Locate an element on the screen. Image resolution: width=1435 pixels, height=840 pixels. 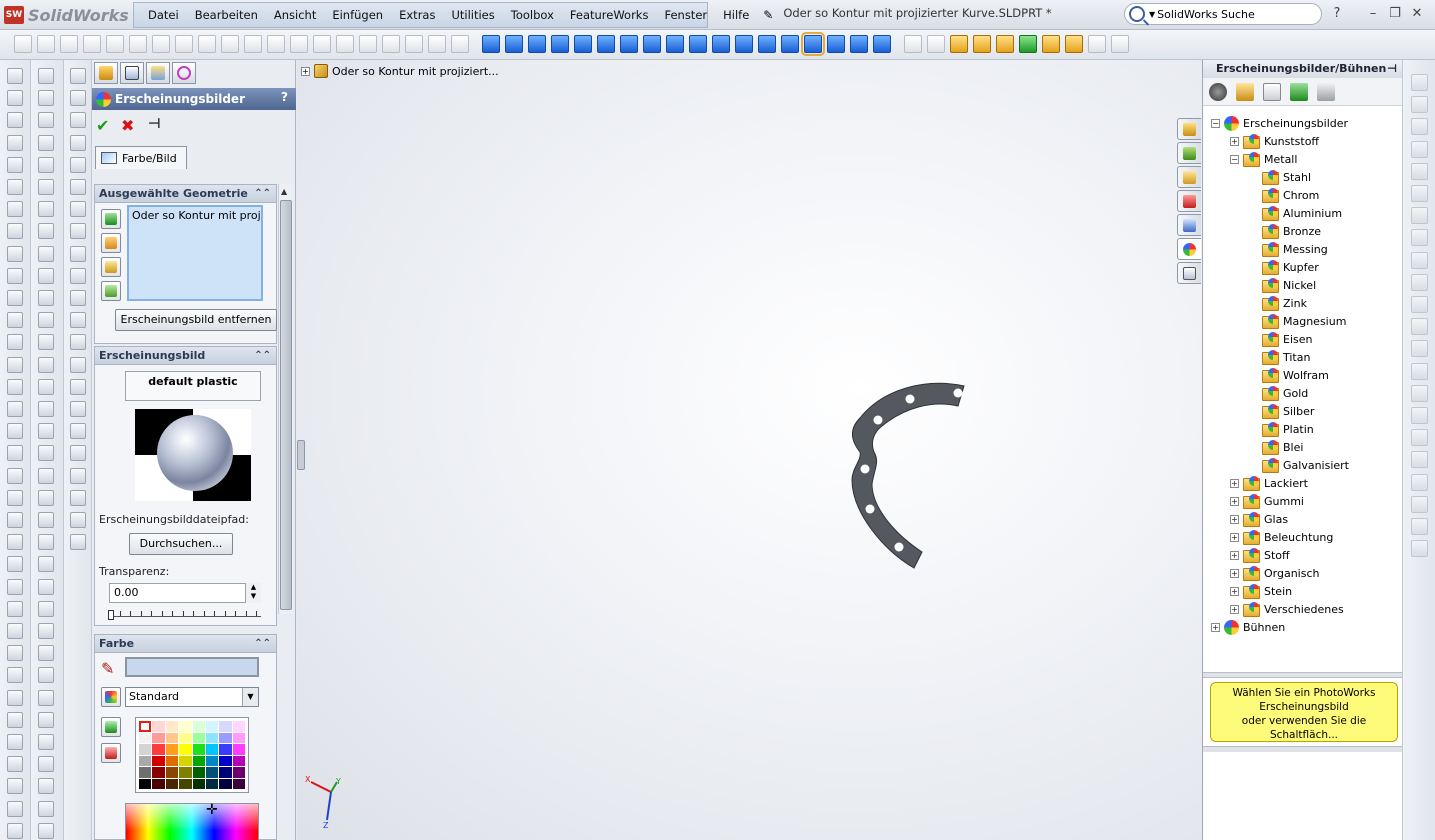
tree-item-kupfer: Kupfer is located at coordinates (1284, 267).